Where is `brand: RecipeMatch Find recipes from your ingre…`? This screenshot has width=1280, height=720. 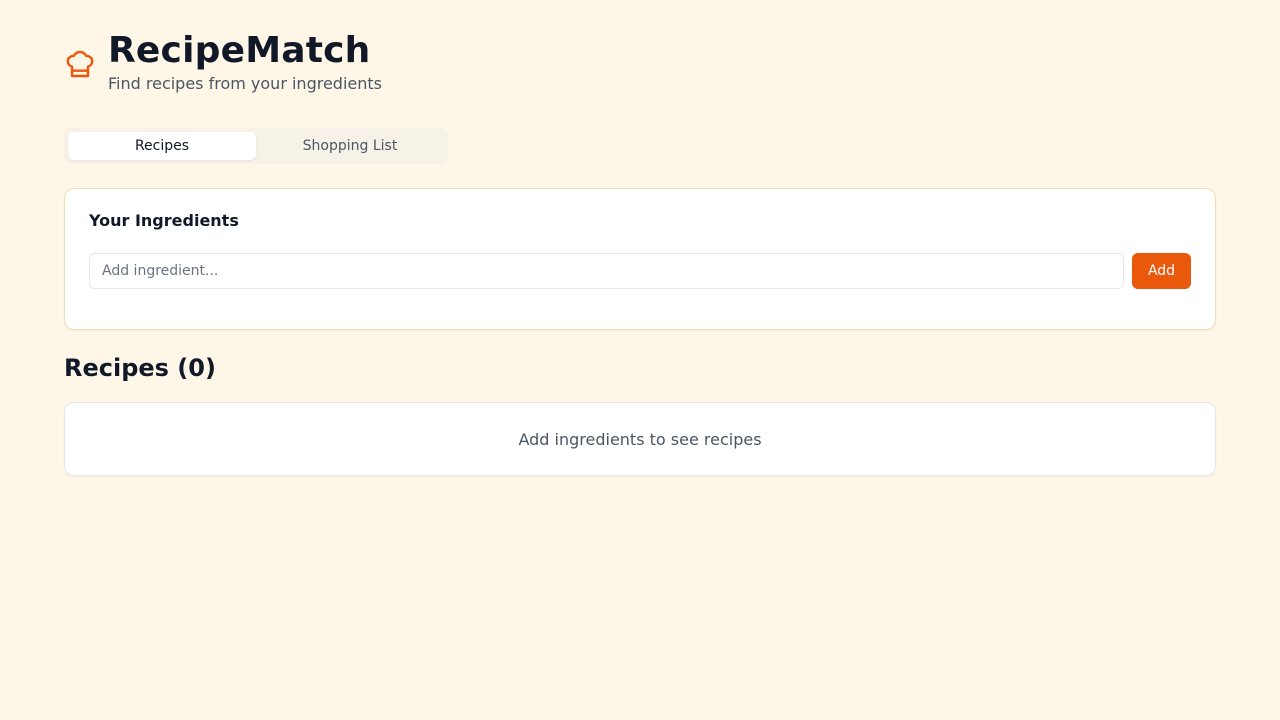 brand: RecipeMatch Find recipes from your ingre… is located at coordinates (245, 62).